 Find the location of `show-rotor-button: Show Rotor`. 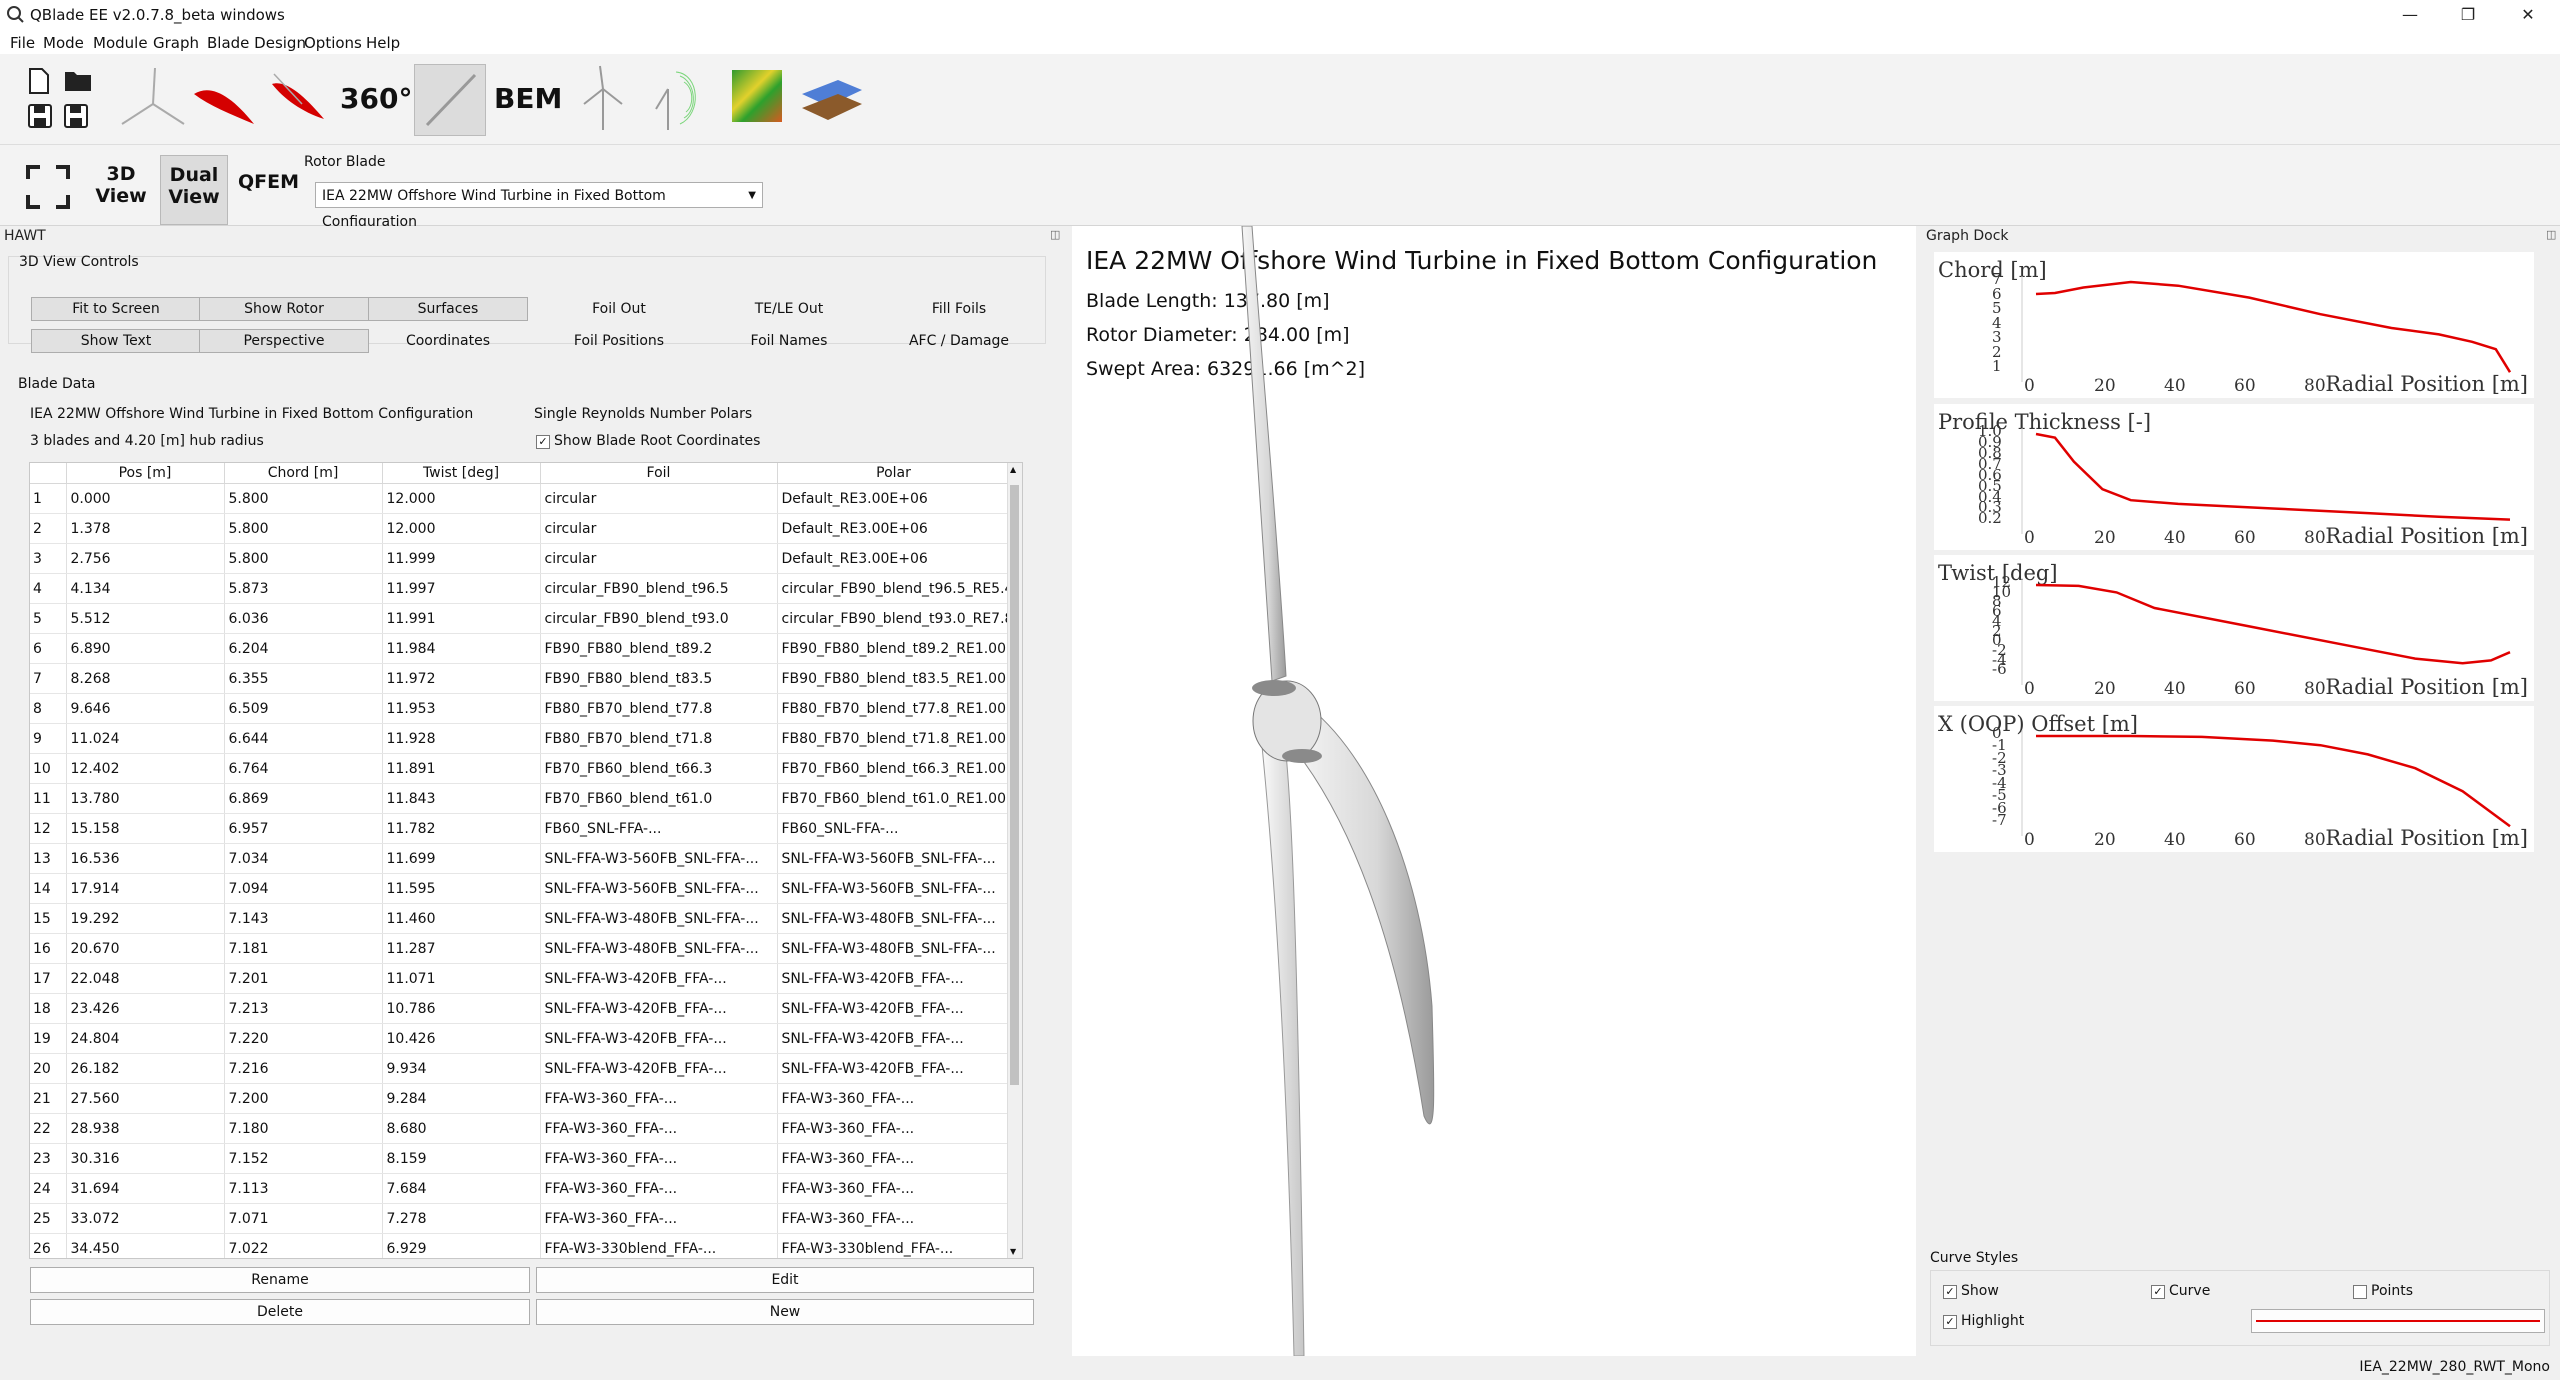

show-rotor-button: Show Rotor is located at coordinates (284, 309).